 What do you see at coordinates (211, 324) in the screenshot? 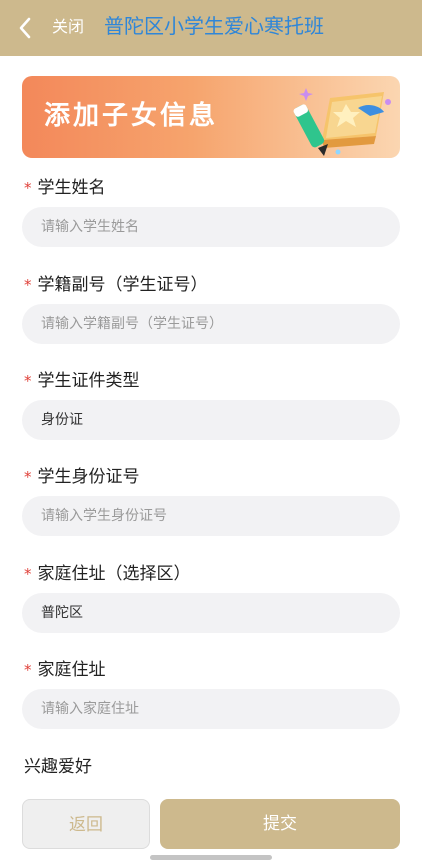
I see `student-number-input: 请输入学籍副号（学生证号）` at bounding box center [211, 324].